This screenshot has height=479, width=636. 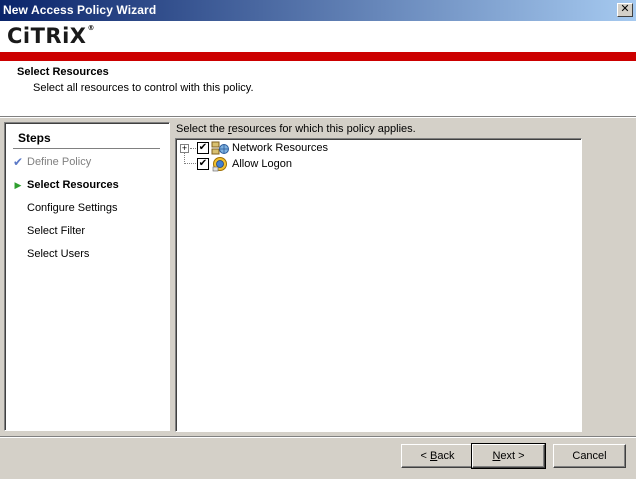 I want to click on step-label: Define Policy, so click(x=59, y=162).